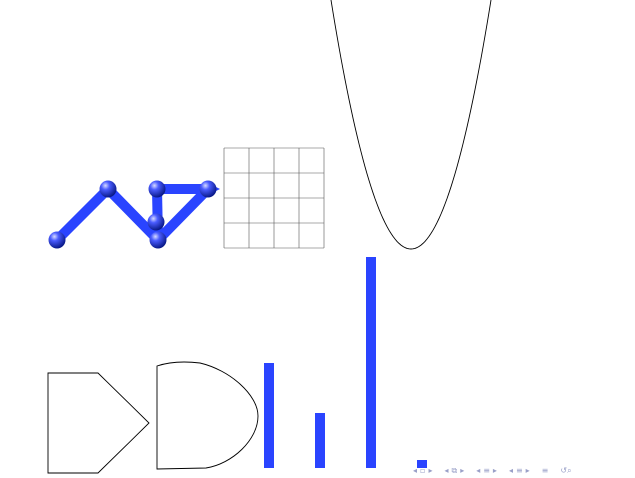 The height and width of the screenshot is (478, 635). What do you see at coordinates (462, 471) in the screenshot?
I see `nav-next-subsection-icon: ▸` at bounding box center [462, 471].